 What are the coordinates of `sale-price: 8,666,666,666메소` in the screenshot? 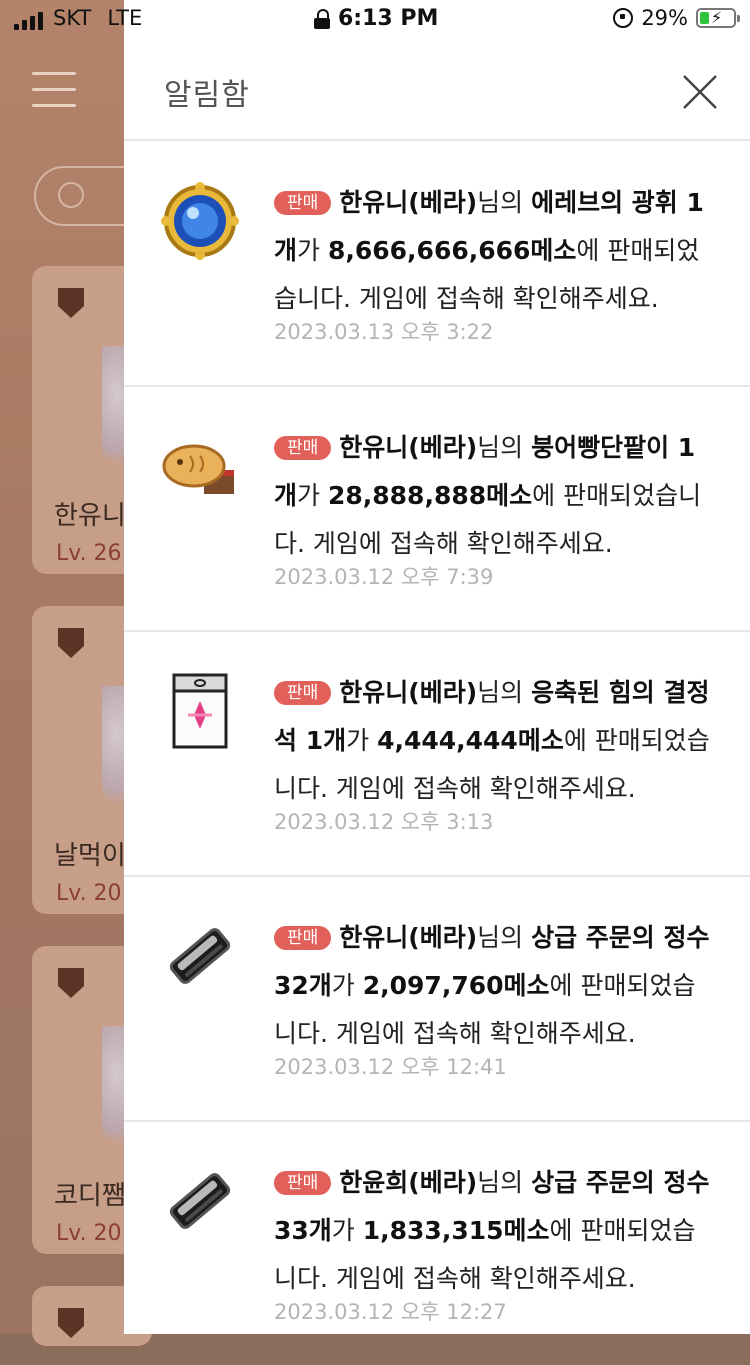 It's located at (452, 250).